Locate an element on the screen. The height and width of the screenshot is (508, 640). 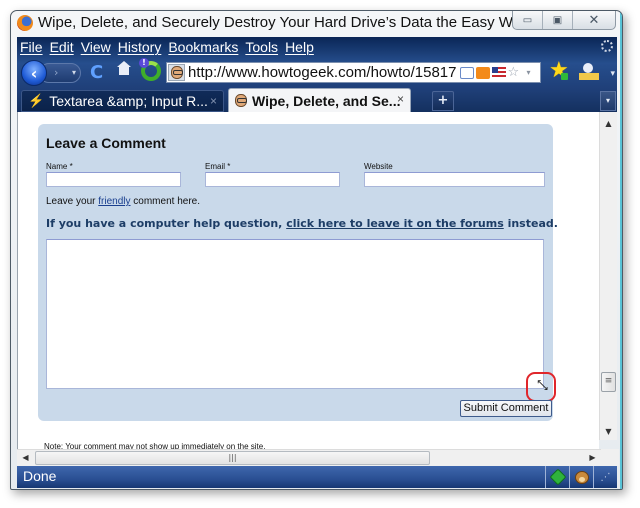
resize-grip-icon: ⋰ is located at coordinates (605, 477).